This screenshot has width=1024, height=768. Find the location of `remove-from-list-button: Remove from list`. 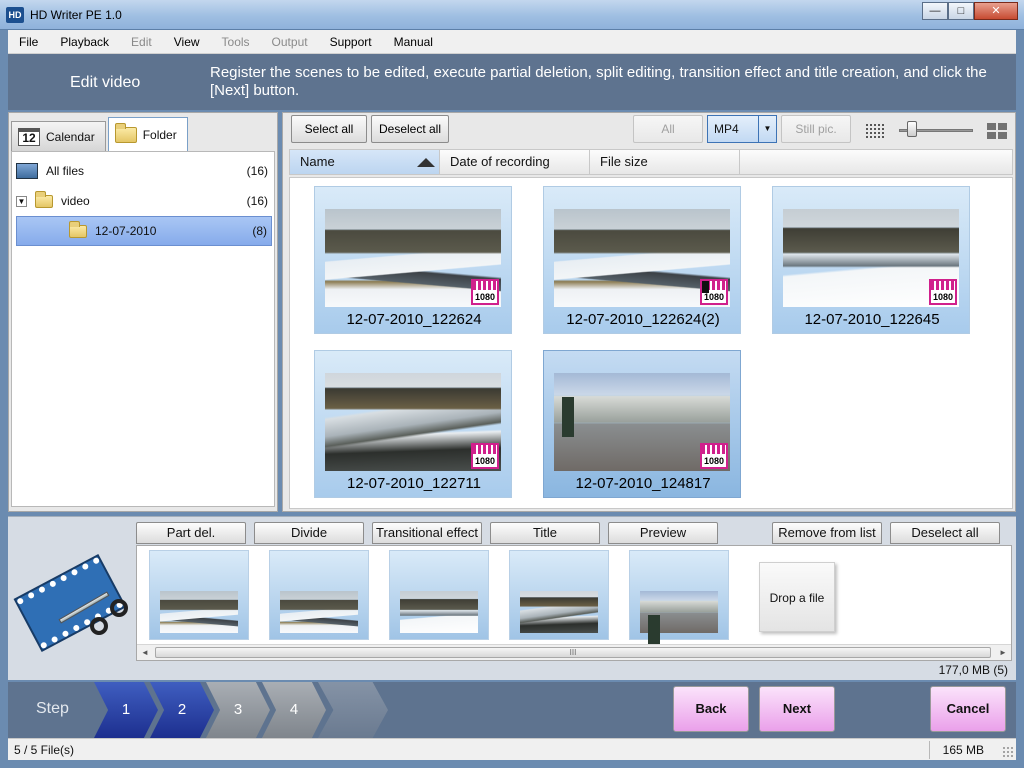

remove-from-list-button: Remove from list is located at coordinates (827, 533).